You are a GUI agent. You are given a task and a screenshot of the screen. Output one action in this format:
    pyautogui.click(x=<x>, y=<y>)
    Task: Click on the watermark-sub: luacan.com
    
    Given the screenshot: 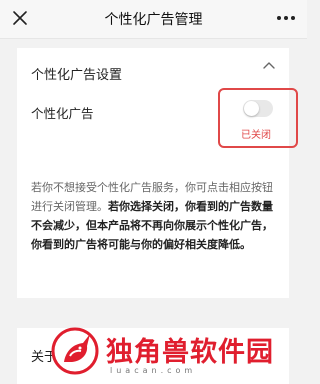 What is the action you would take?
    pyautogui.click(x=153, y=370)
    